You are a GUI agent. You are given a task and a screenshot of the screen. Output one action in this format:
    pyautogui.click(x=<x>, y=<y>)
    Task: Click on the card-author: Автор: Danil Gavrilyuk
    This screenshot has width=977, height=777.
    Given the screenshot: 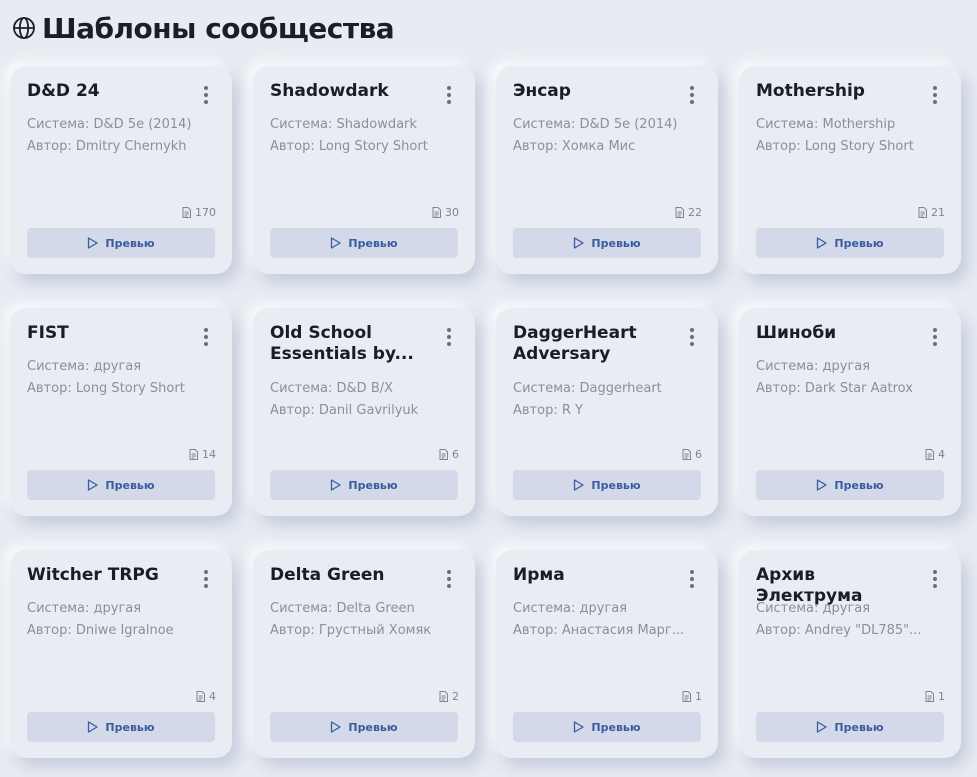 What is the action you would take?
    pyautogui.click(x=344, y=410)
    